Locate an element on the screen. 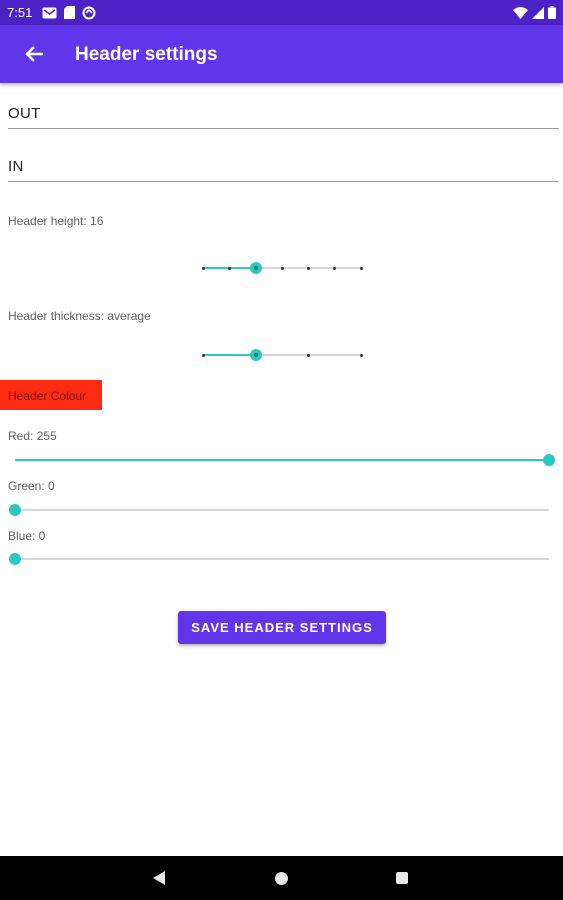  blue-label: Blue: 0 is located at coordinates (27, 536).